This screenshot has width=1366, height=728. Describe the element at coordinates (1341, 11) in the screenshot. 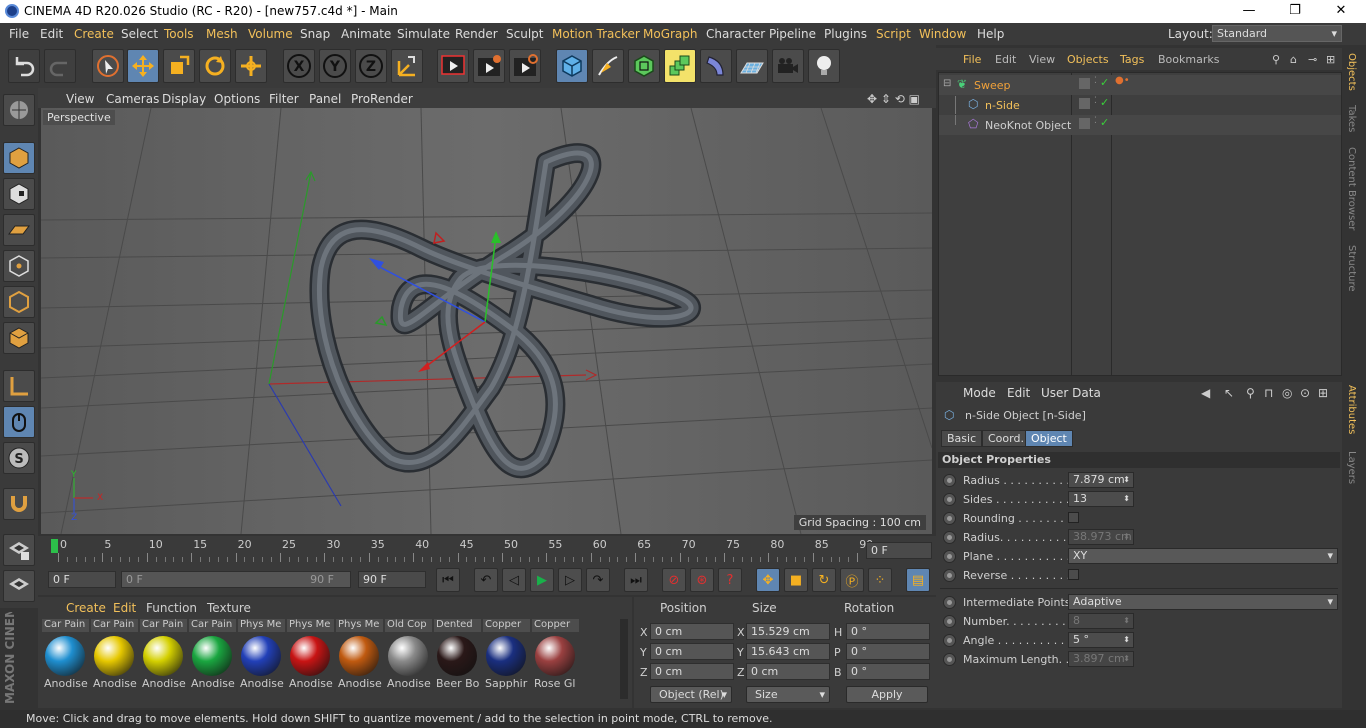

I see `close-button: ✕` at that location.